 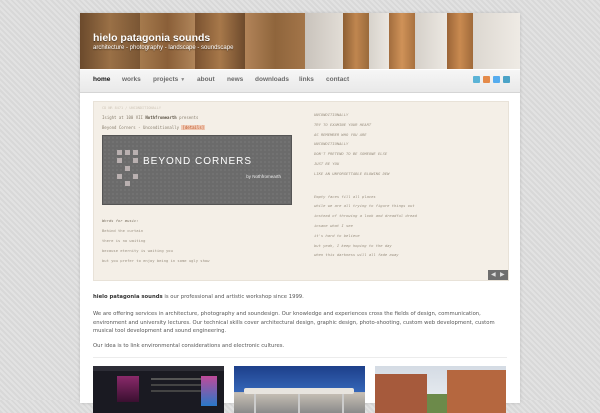 I want to click on intro-brand: hielo patagonia sounds, so click(x=128, y=297).